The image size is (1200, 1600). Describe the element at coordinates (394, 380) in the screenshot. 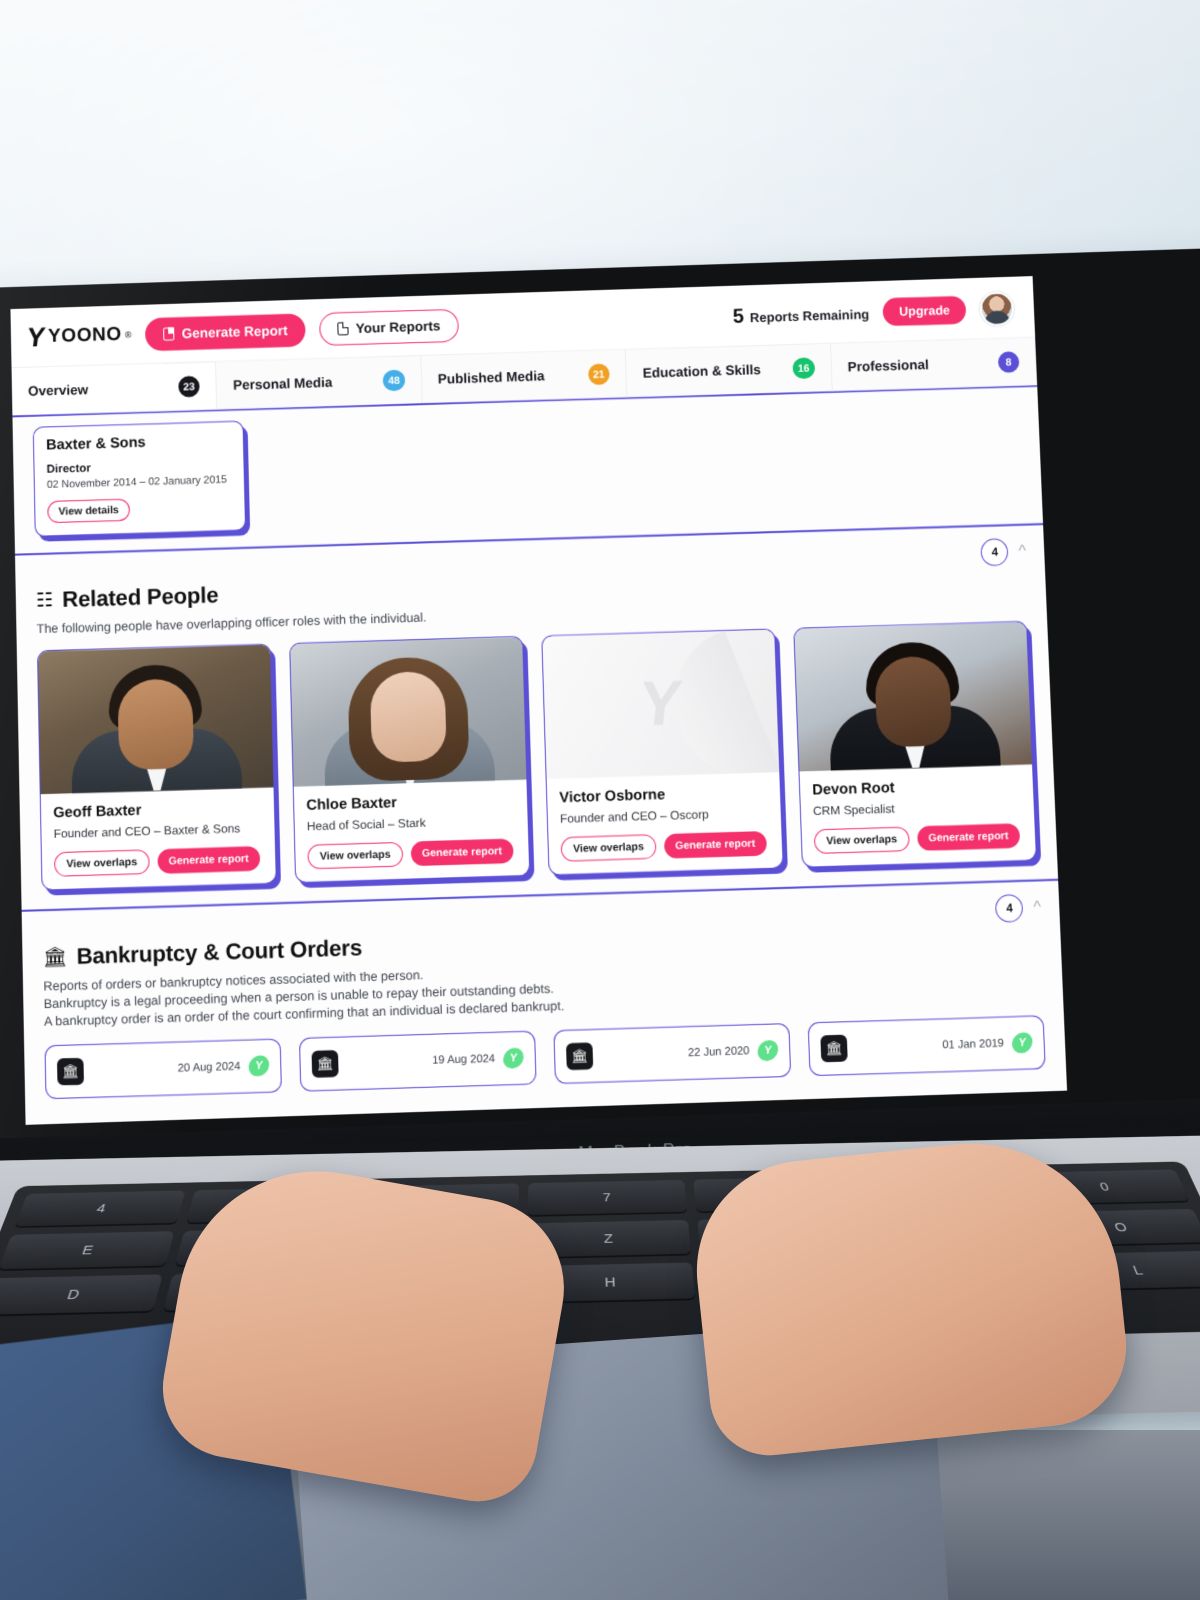

I see `tab-count-badge: 48` at that location.